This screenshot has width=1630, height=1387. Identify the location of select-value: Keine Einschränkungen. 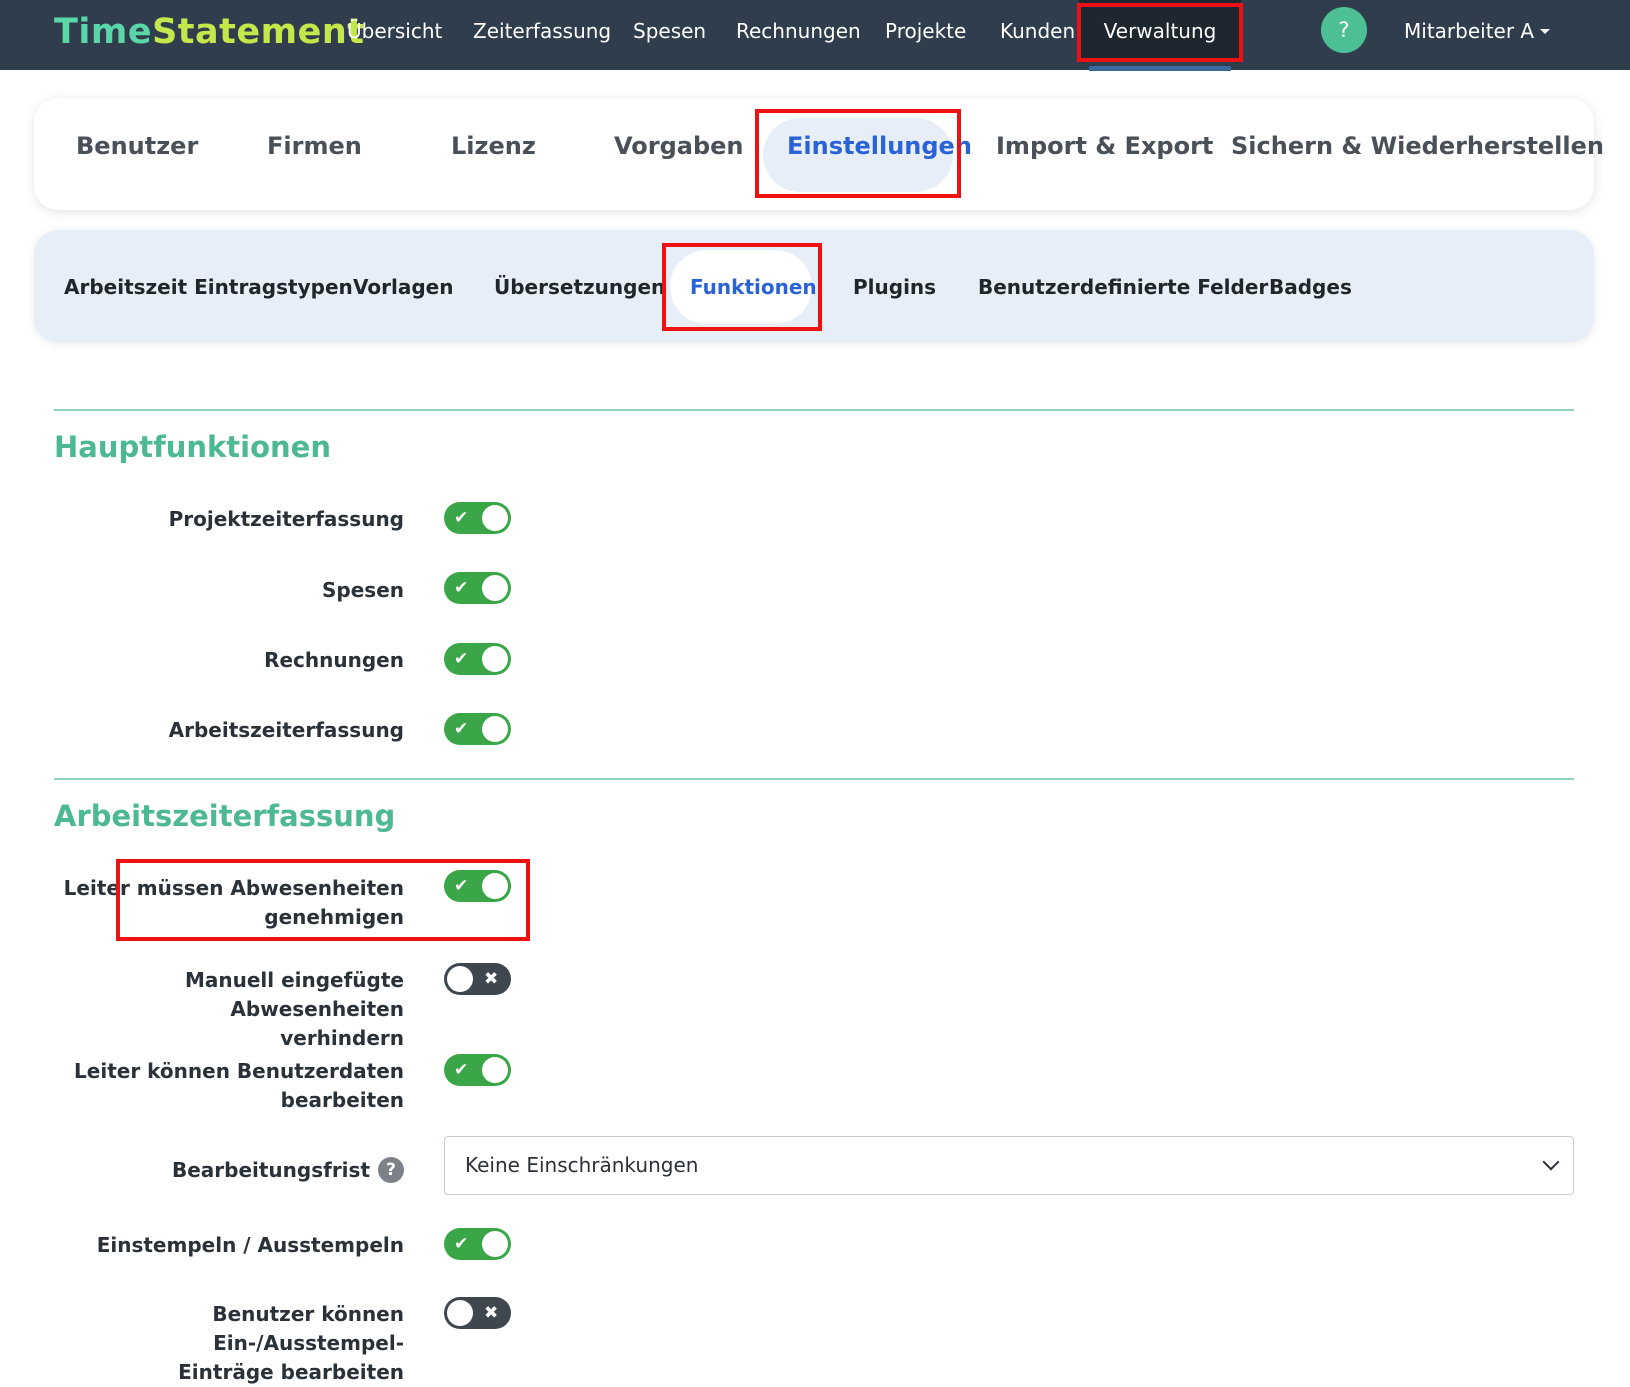
(582, 1165).